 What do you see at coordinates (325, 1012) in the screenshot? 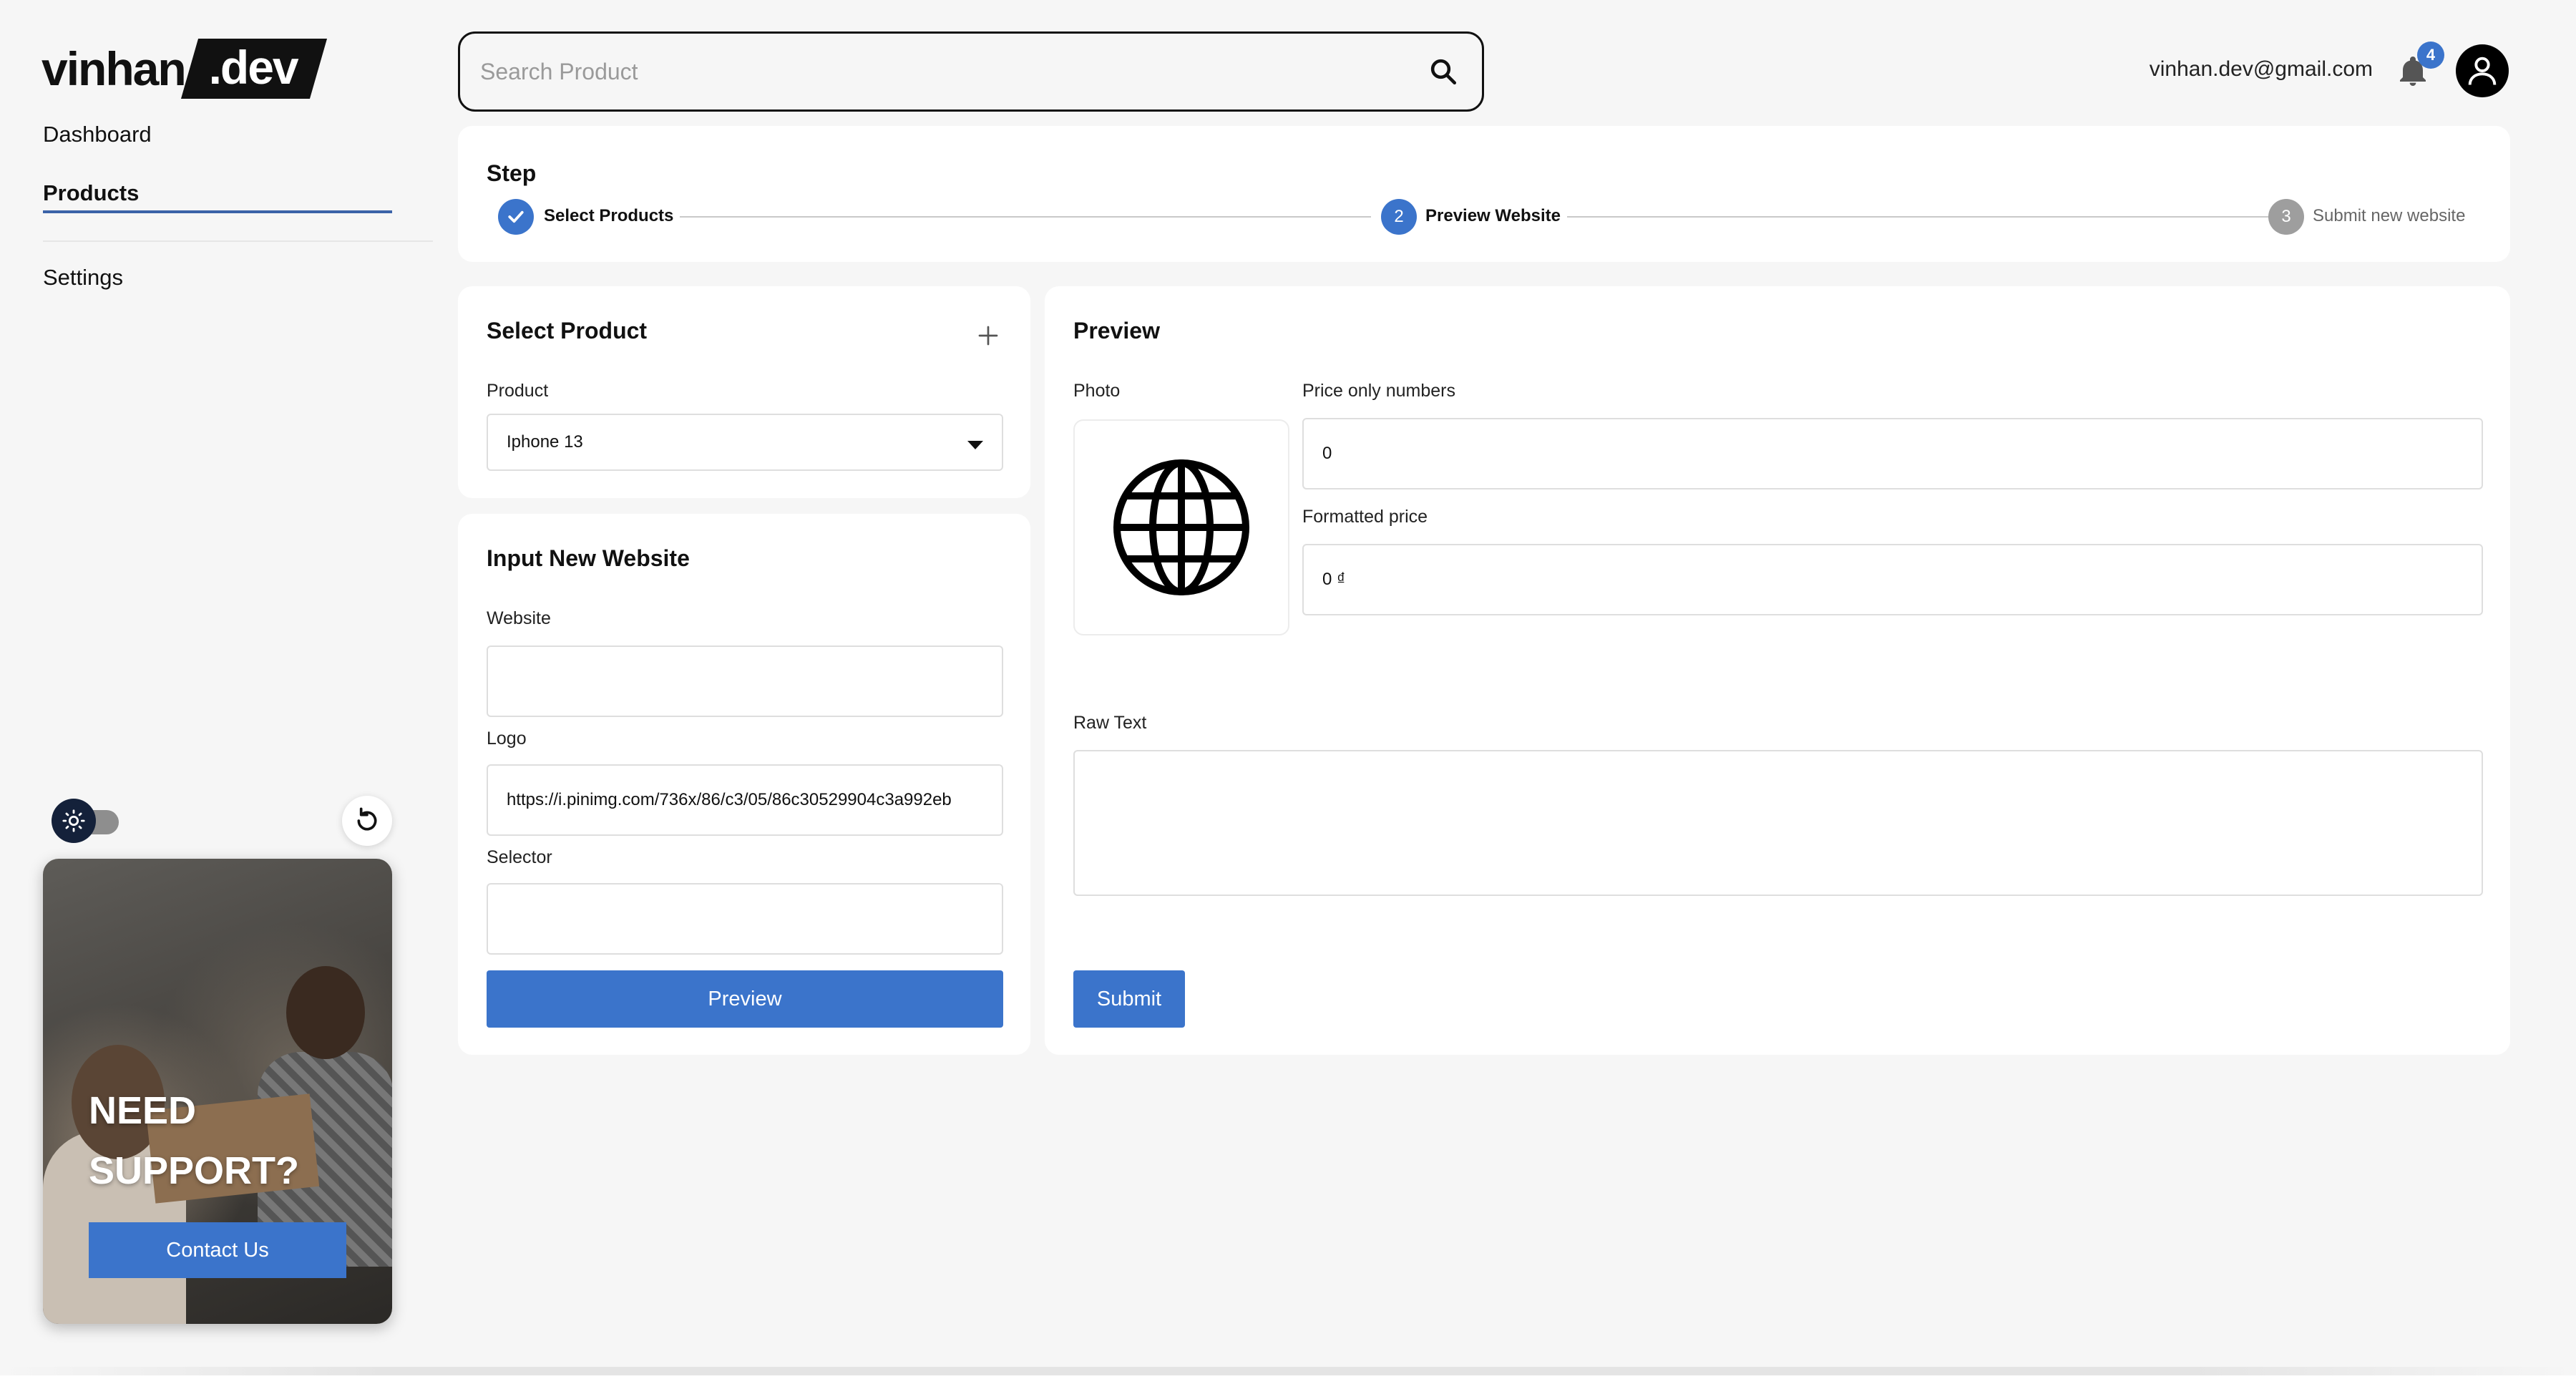
I see `support-photo-person-head` at bounding box center [325, 1012].